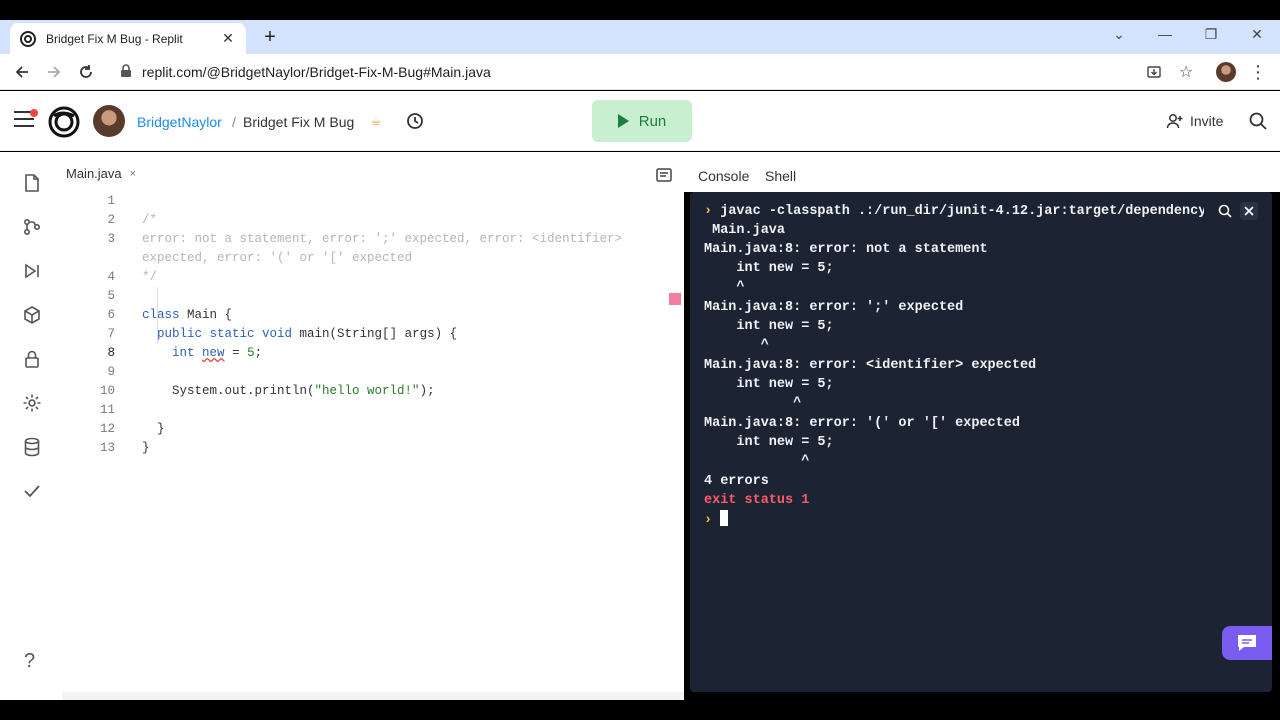  I want to click on run-button: Run, so click(642, 121).